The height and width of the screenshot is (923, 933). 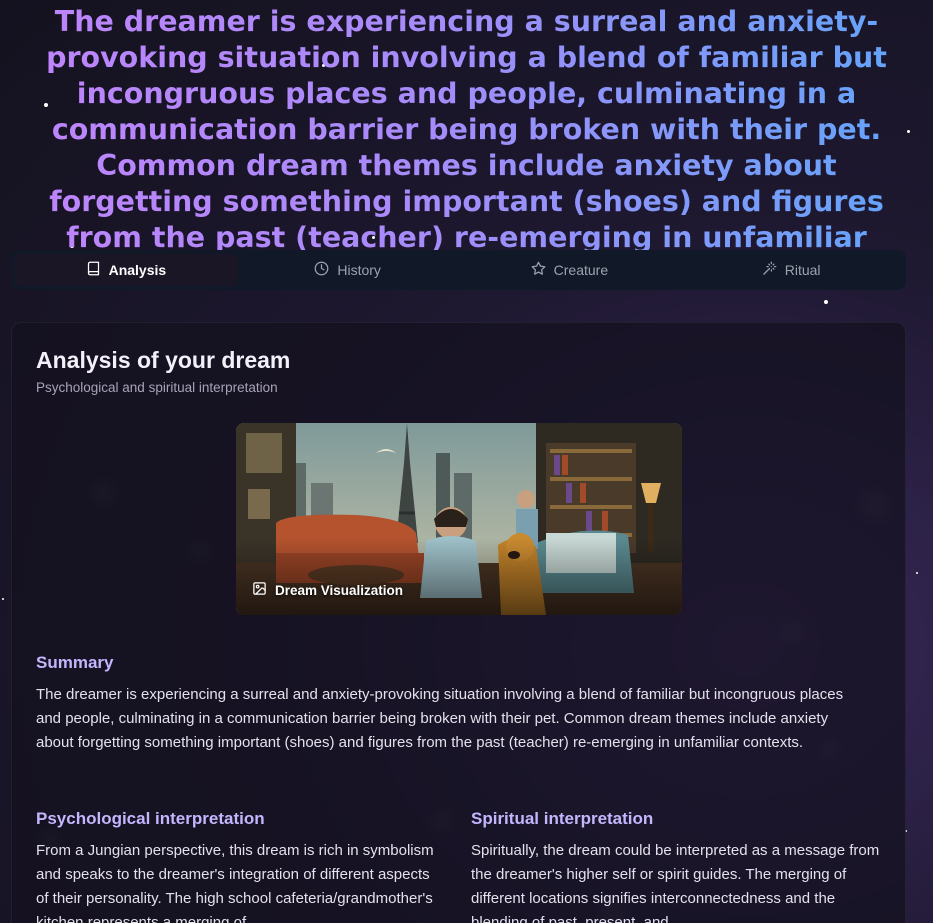 I want to click on card-title: Analysis of your dream, so click(x=163, y=360).